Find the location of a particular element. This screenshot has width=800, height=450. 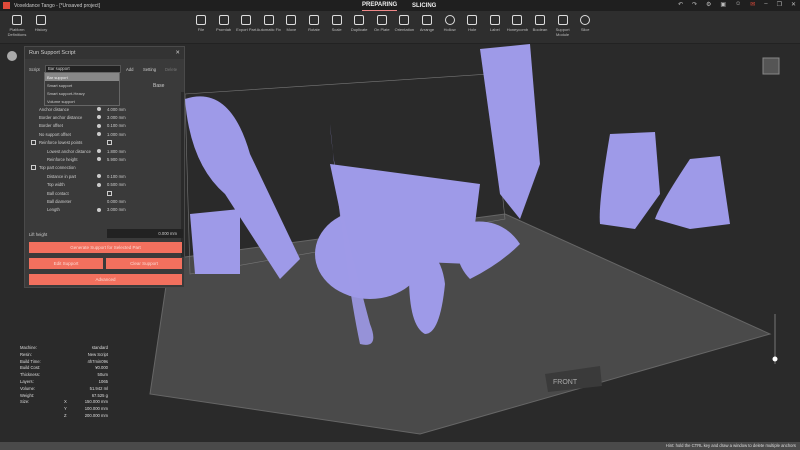

arrange-icon is located at coordinates (427, 20).